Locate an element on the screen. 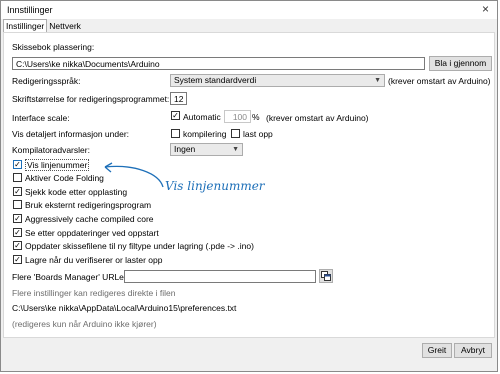 The width and height of the screenshot is (500, 374). language-select: System standardverdi ▼ is located at coordinates (277, 80).